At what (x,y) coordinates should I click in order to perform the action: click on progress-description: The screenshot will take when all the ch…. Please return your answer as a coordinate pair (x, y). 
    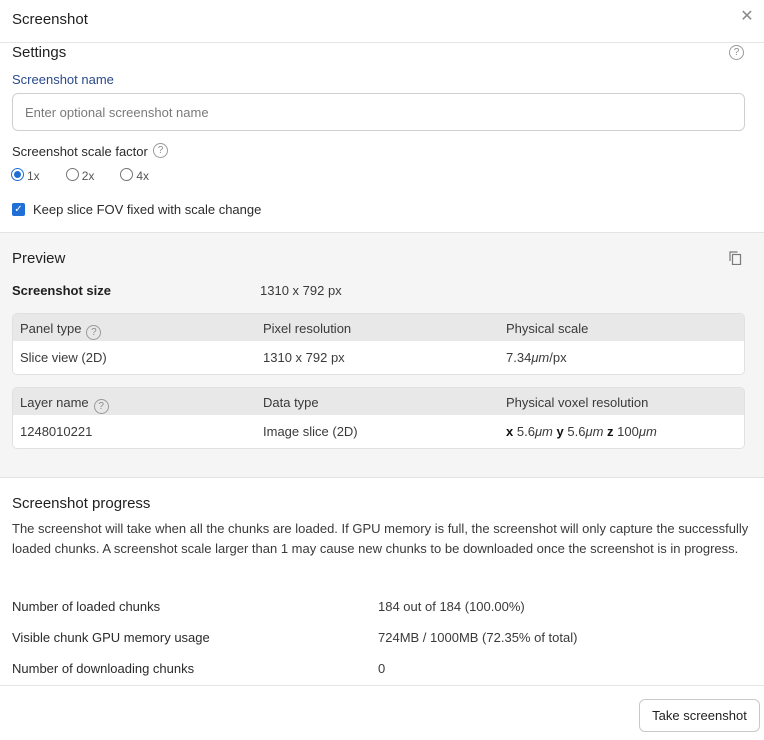
    Looking at the image, I should click on (380, 538).